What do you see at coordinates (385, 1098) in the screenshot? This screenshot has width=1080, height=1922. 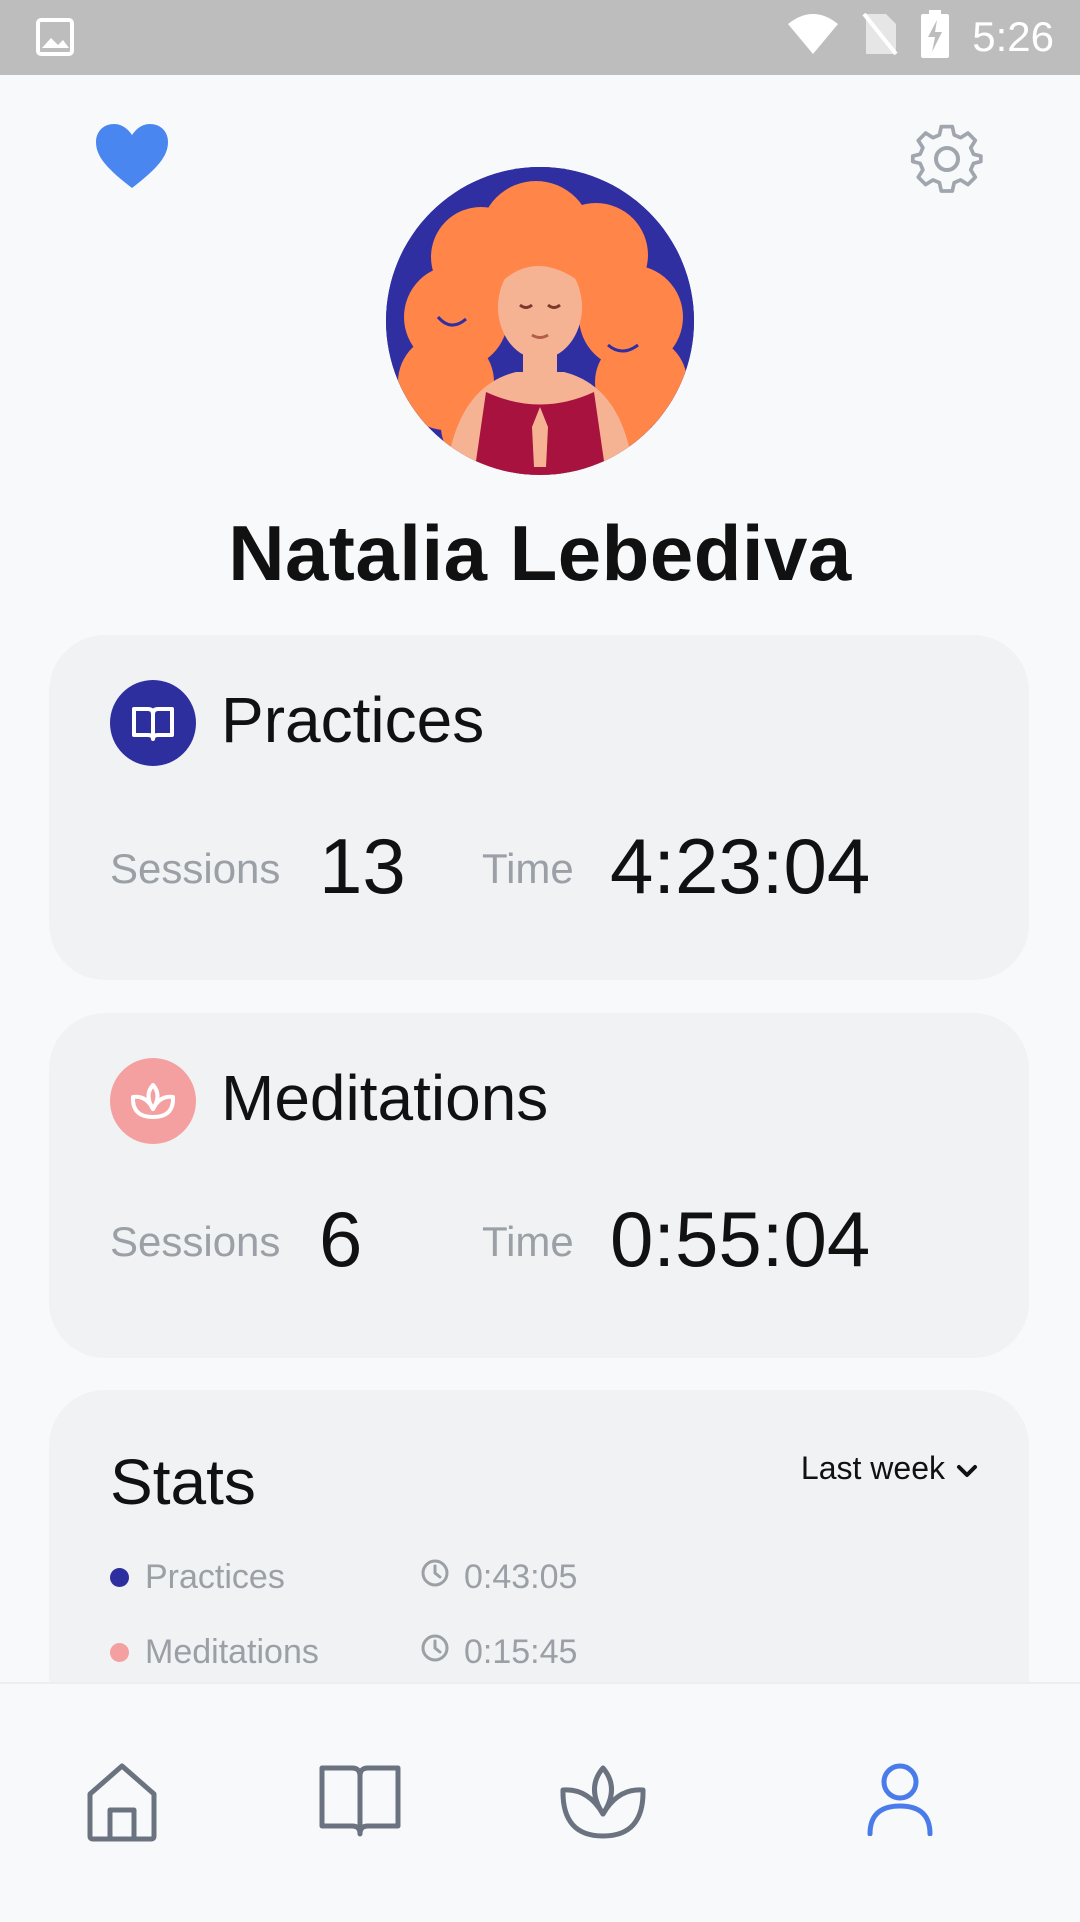 I see `meditations-title: Meditations` at bounding box center [385, 1098].